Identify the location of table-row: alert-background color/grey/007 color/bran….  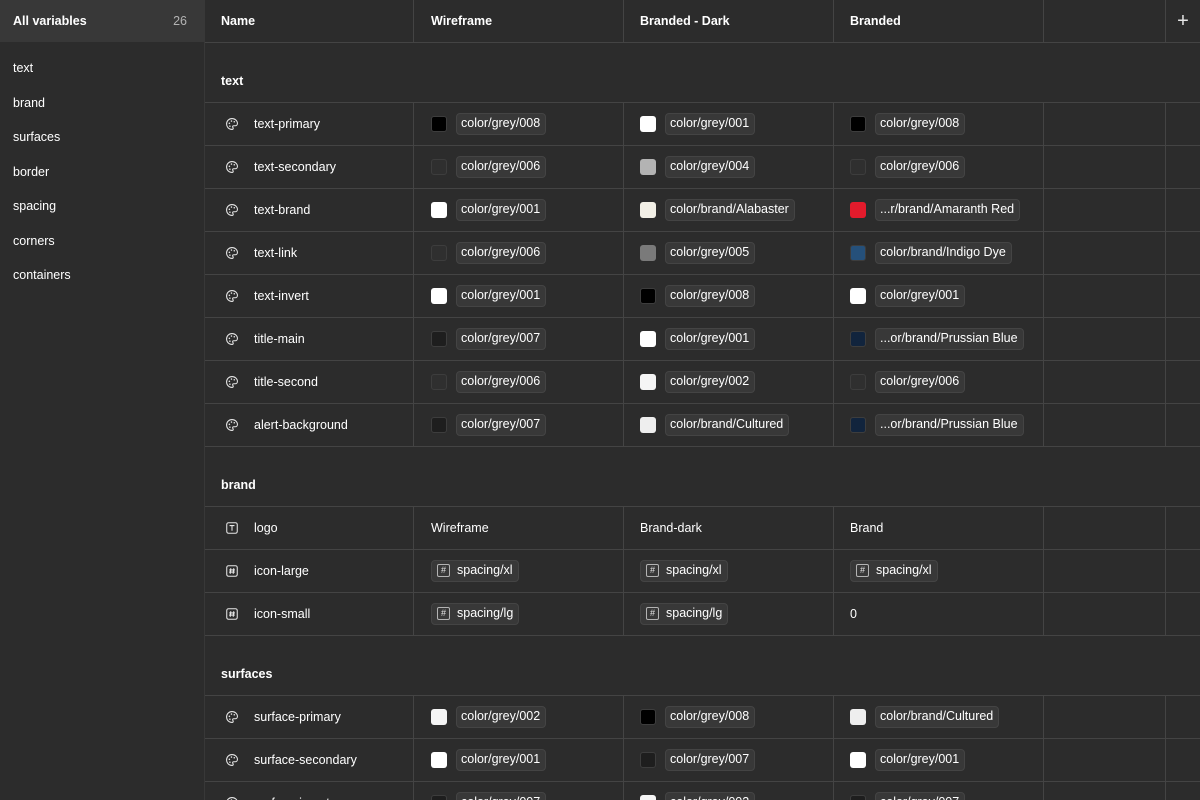
(702, 425).